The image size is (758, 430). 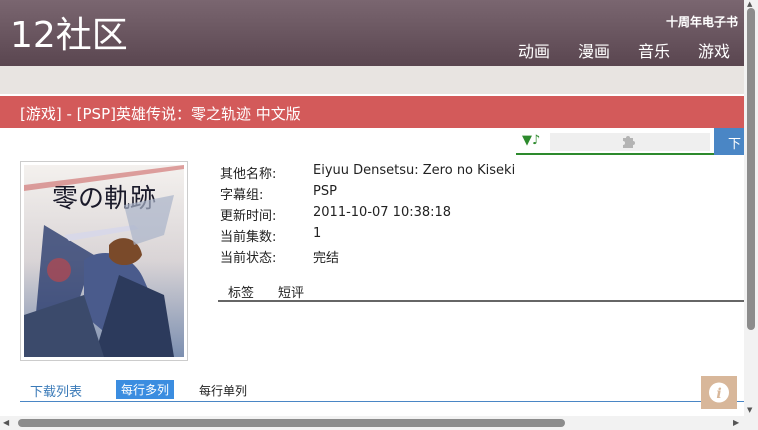 I want to click on scroll-up-icon: ▲, so click(x=749, y=4).